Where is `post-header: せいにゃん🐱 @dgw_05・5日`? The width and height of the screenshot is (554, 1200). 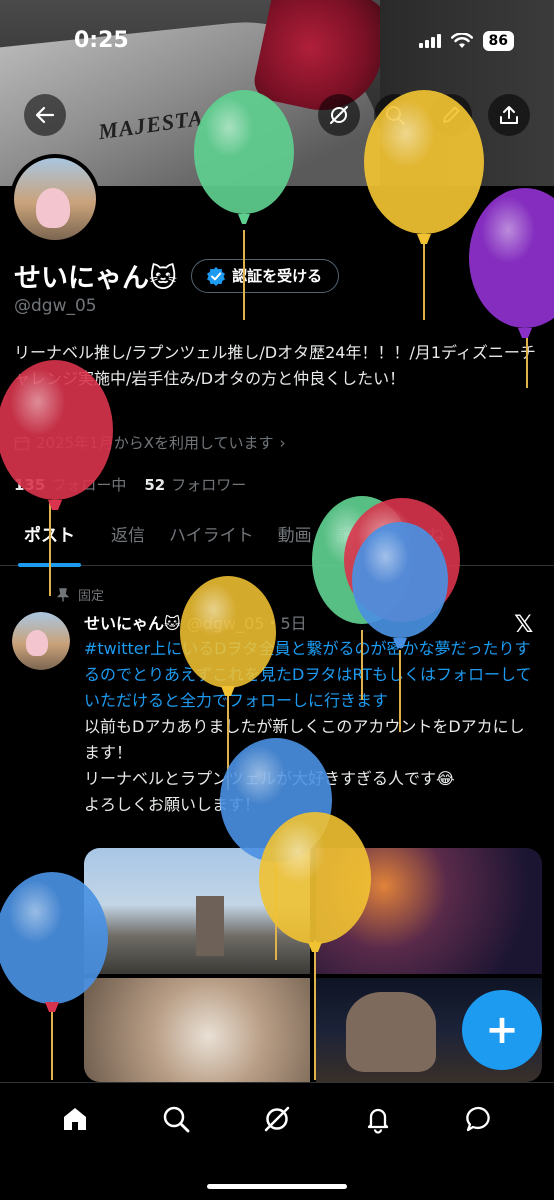
post-header: せいにゃん🐱 @dgw_05・5日 is located at coordinates (195, 622).